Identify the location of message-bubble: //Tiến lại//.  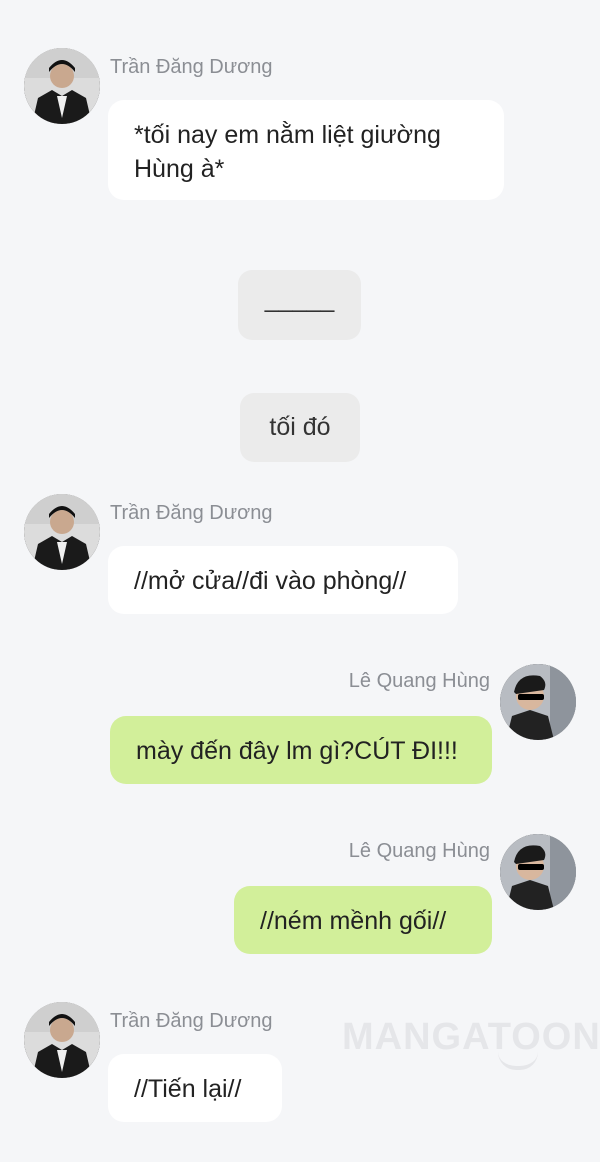
(195, 1088).